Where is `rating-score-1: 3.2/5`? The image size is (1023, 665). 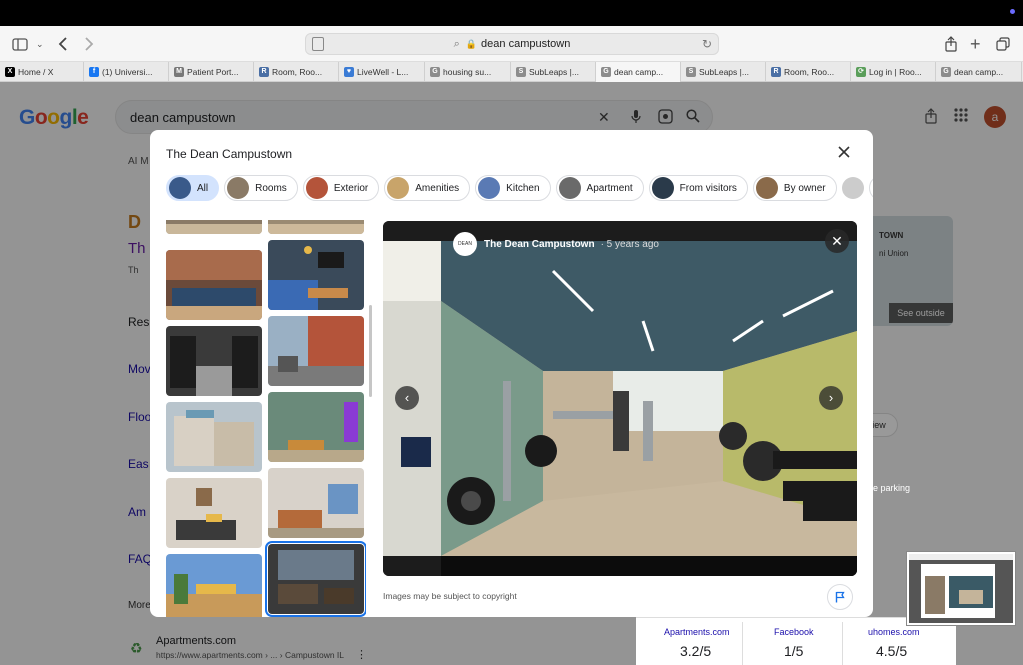
rating-score-1: 3.2/5 is located at coordinates (696, 651).